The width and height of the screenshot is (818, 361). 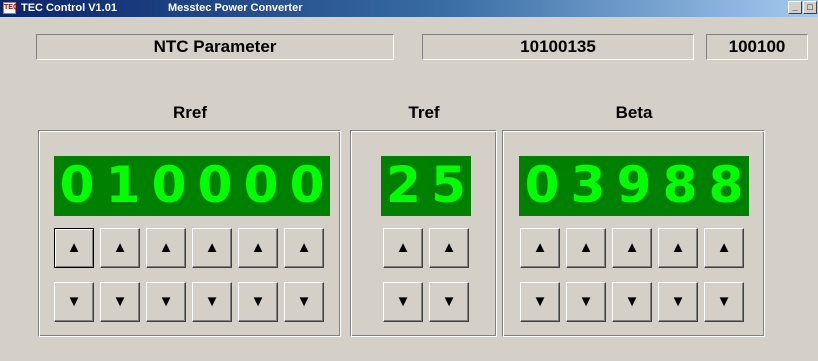 What do you see at coordinates (120, 248) in the screenshot?
I see `rref-digit-2-up-button: ▲` at bounding box center [120, 248].